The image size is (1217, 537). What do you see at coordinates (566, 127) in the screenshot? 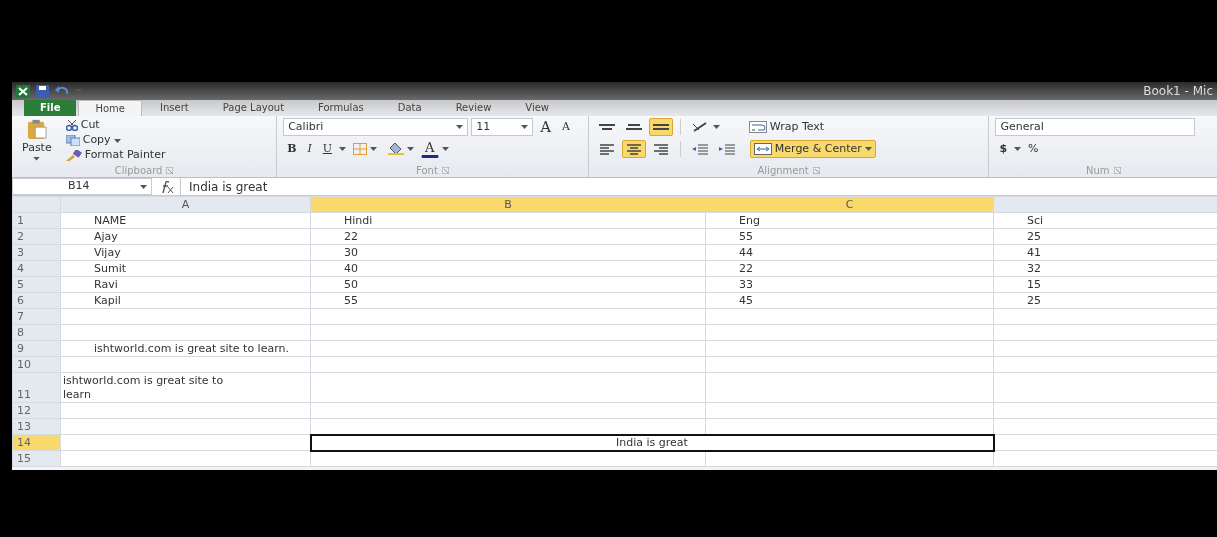
I see `shrink-font-button: A` at bounding box center [566, 127].